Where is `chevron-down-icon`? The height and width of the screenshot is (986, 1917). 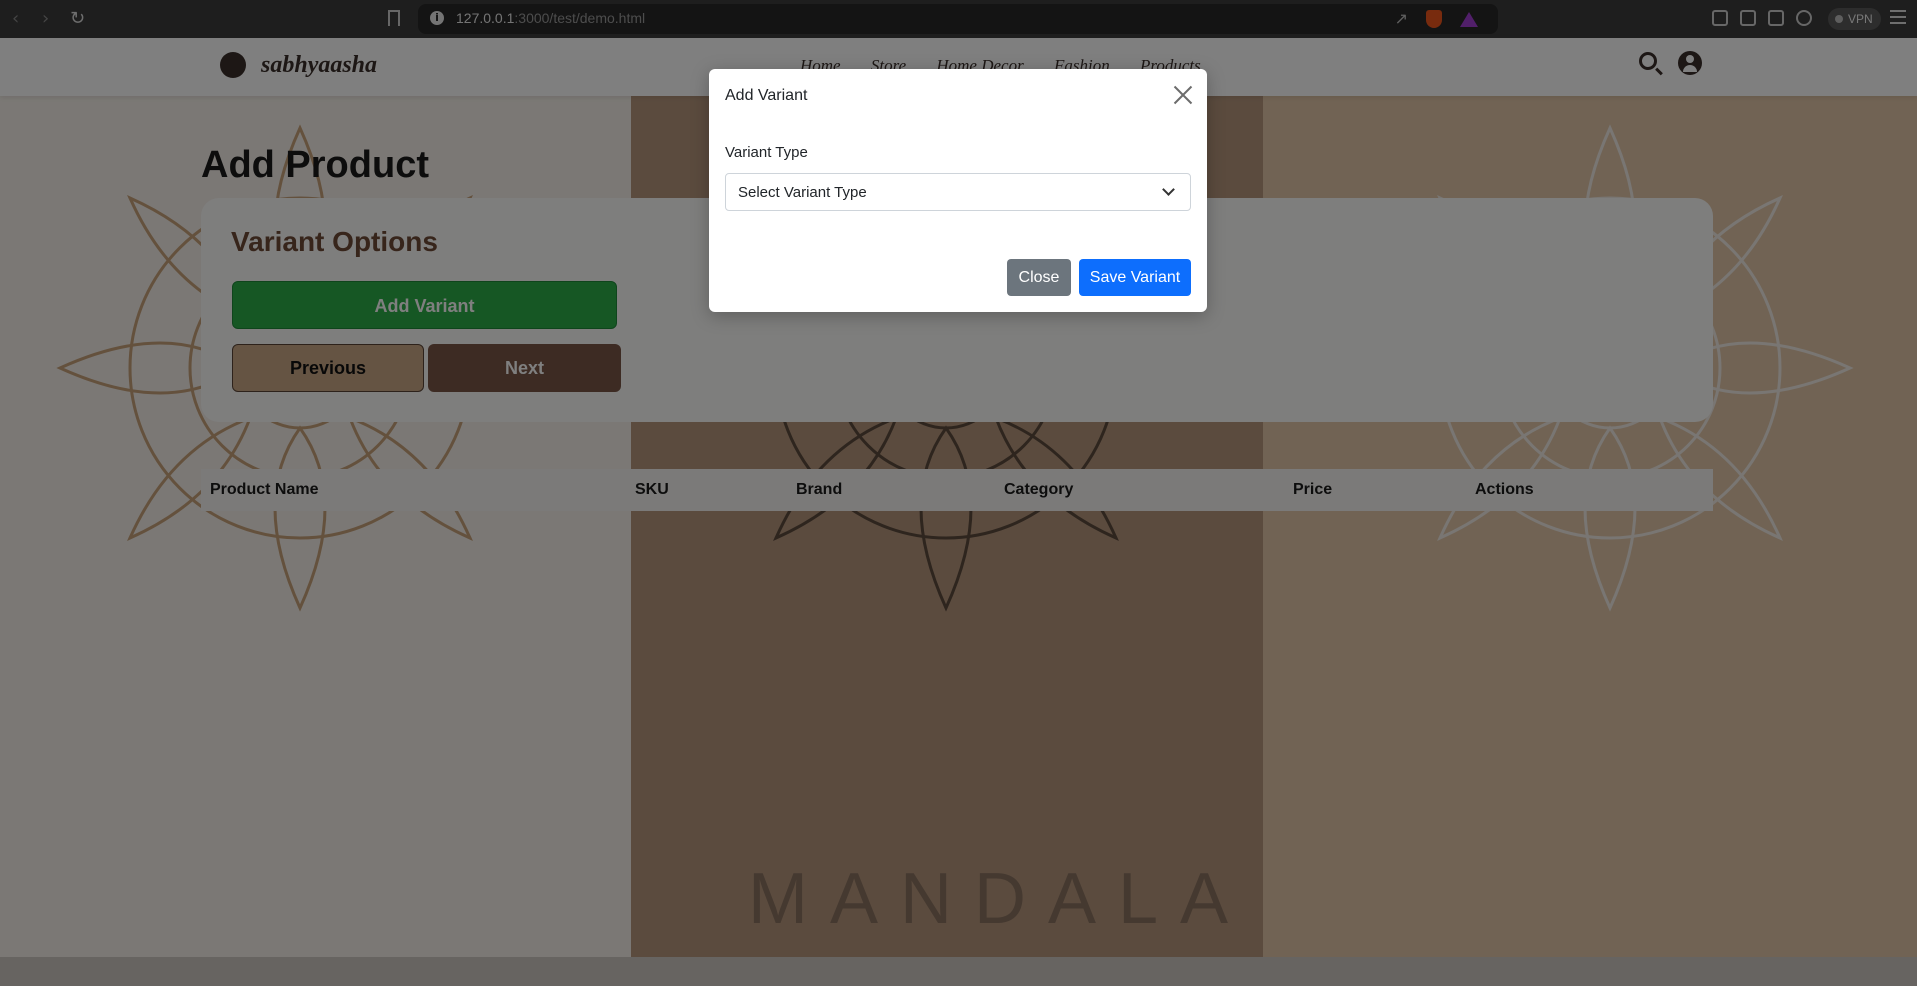
chevron-down-icon is located at coordinates (1168, 189).